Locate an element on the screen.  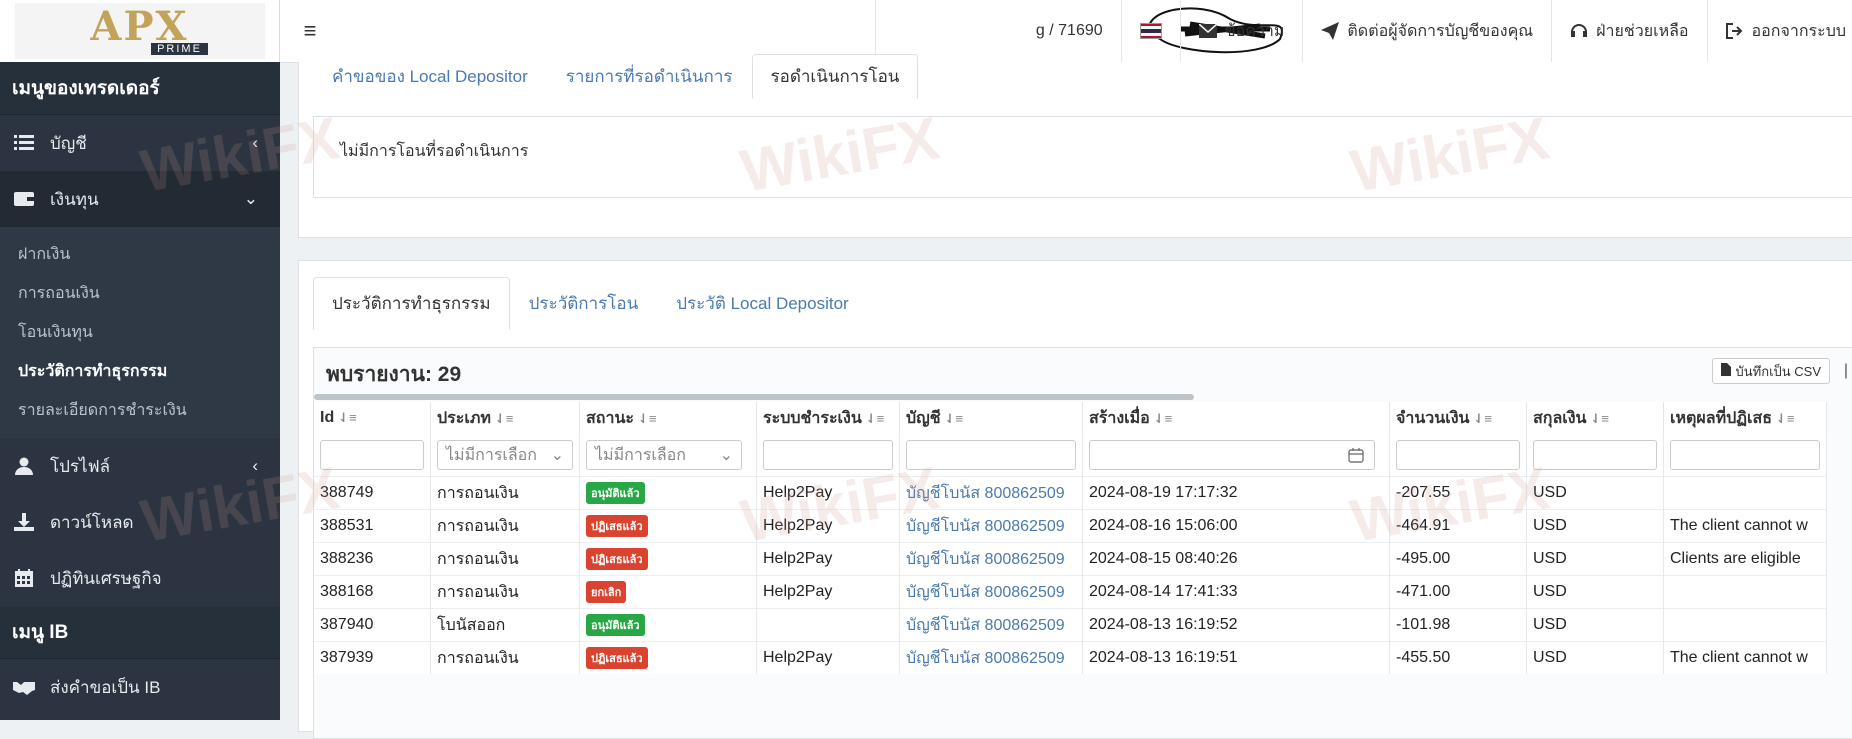
filter-type-select: ไม่มีการเลือก ⌄ is located at coordinates (505, 455).